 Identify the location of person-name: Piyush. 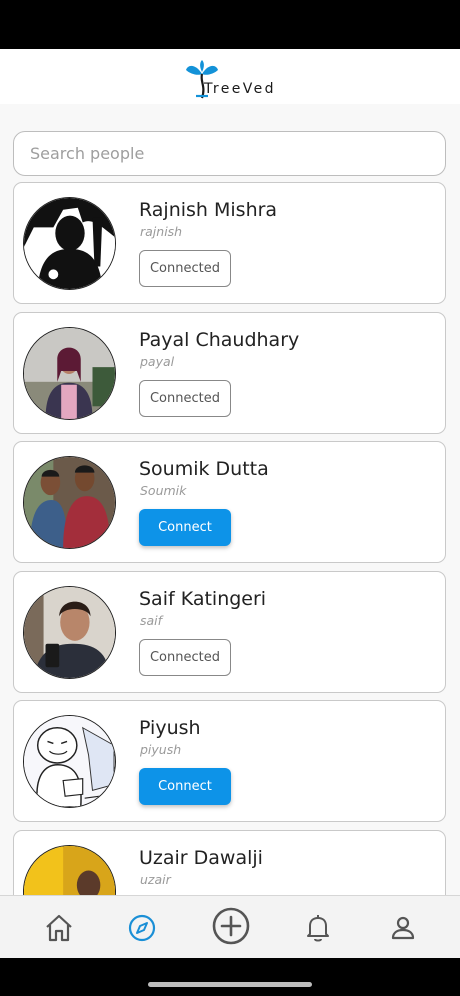
(170, 728).